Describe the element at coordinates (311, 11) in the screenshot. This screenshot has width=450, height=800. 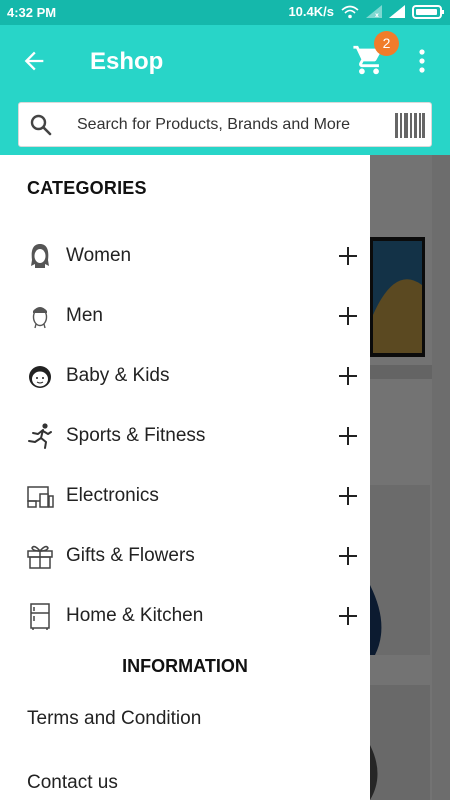
I see `network-speed: 10.4K/s` at that location.